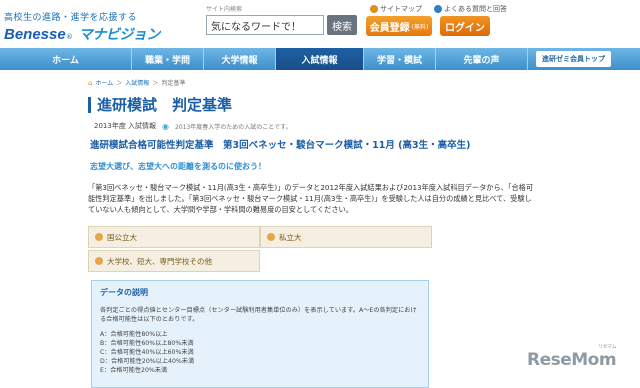 This screenshot has width=640, height=388. Describe the element at coordinates (572, 357) in the screenshot. I see `resemom-watermark: ReseMom リセマム` at that location.